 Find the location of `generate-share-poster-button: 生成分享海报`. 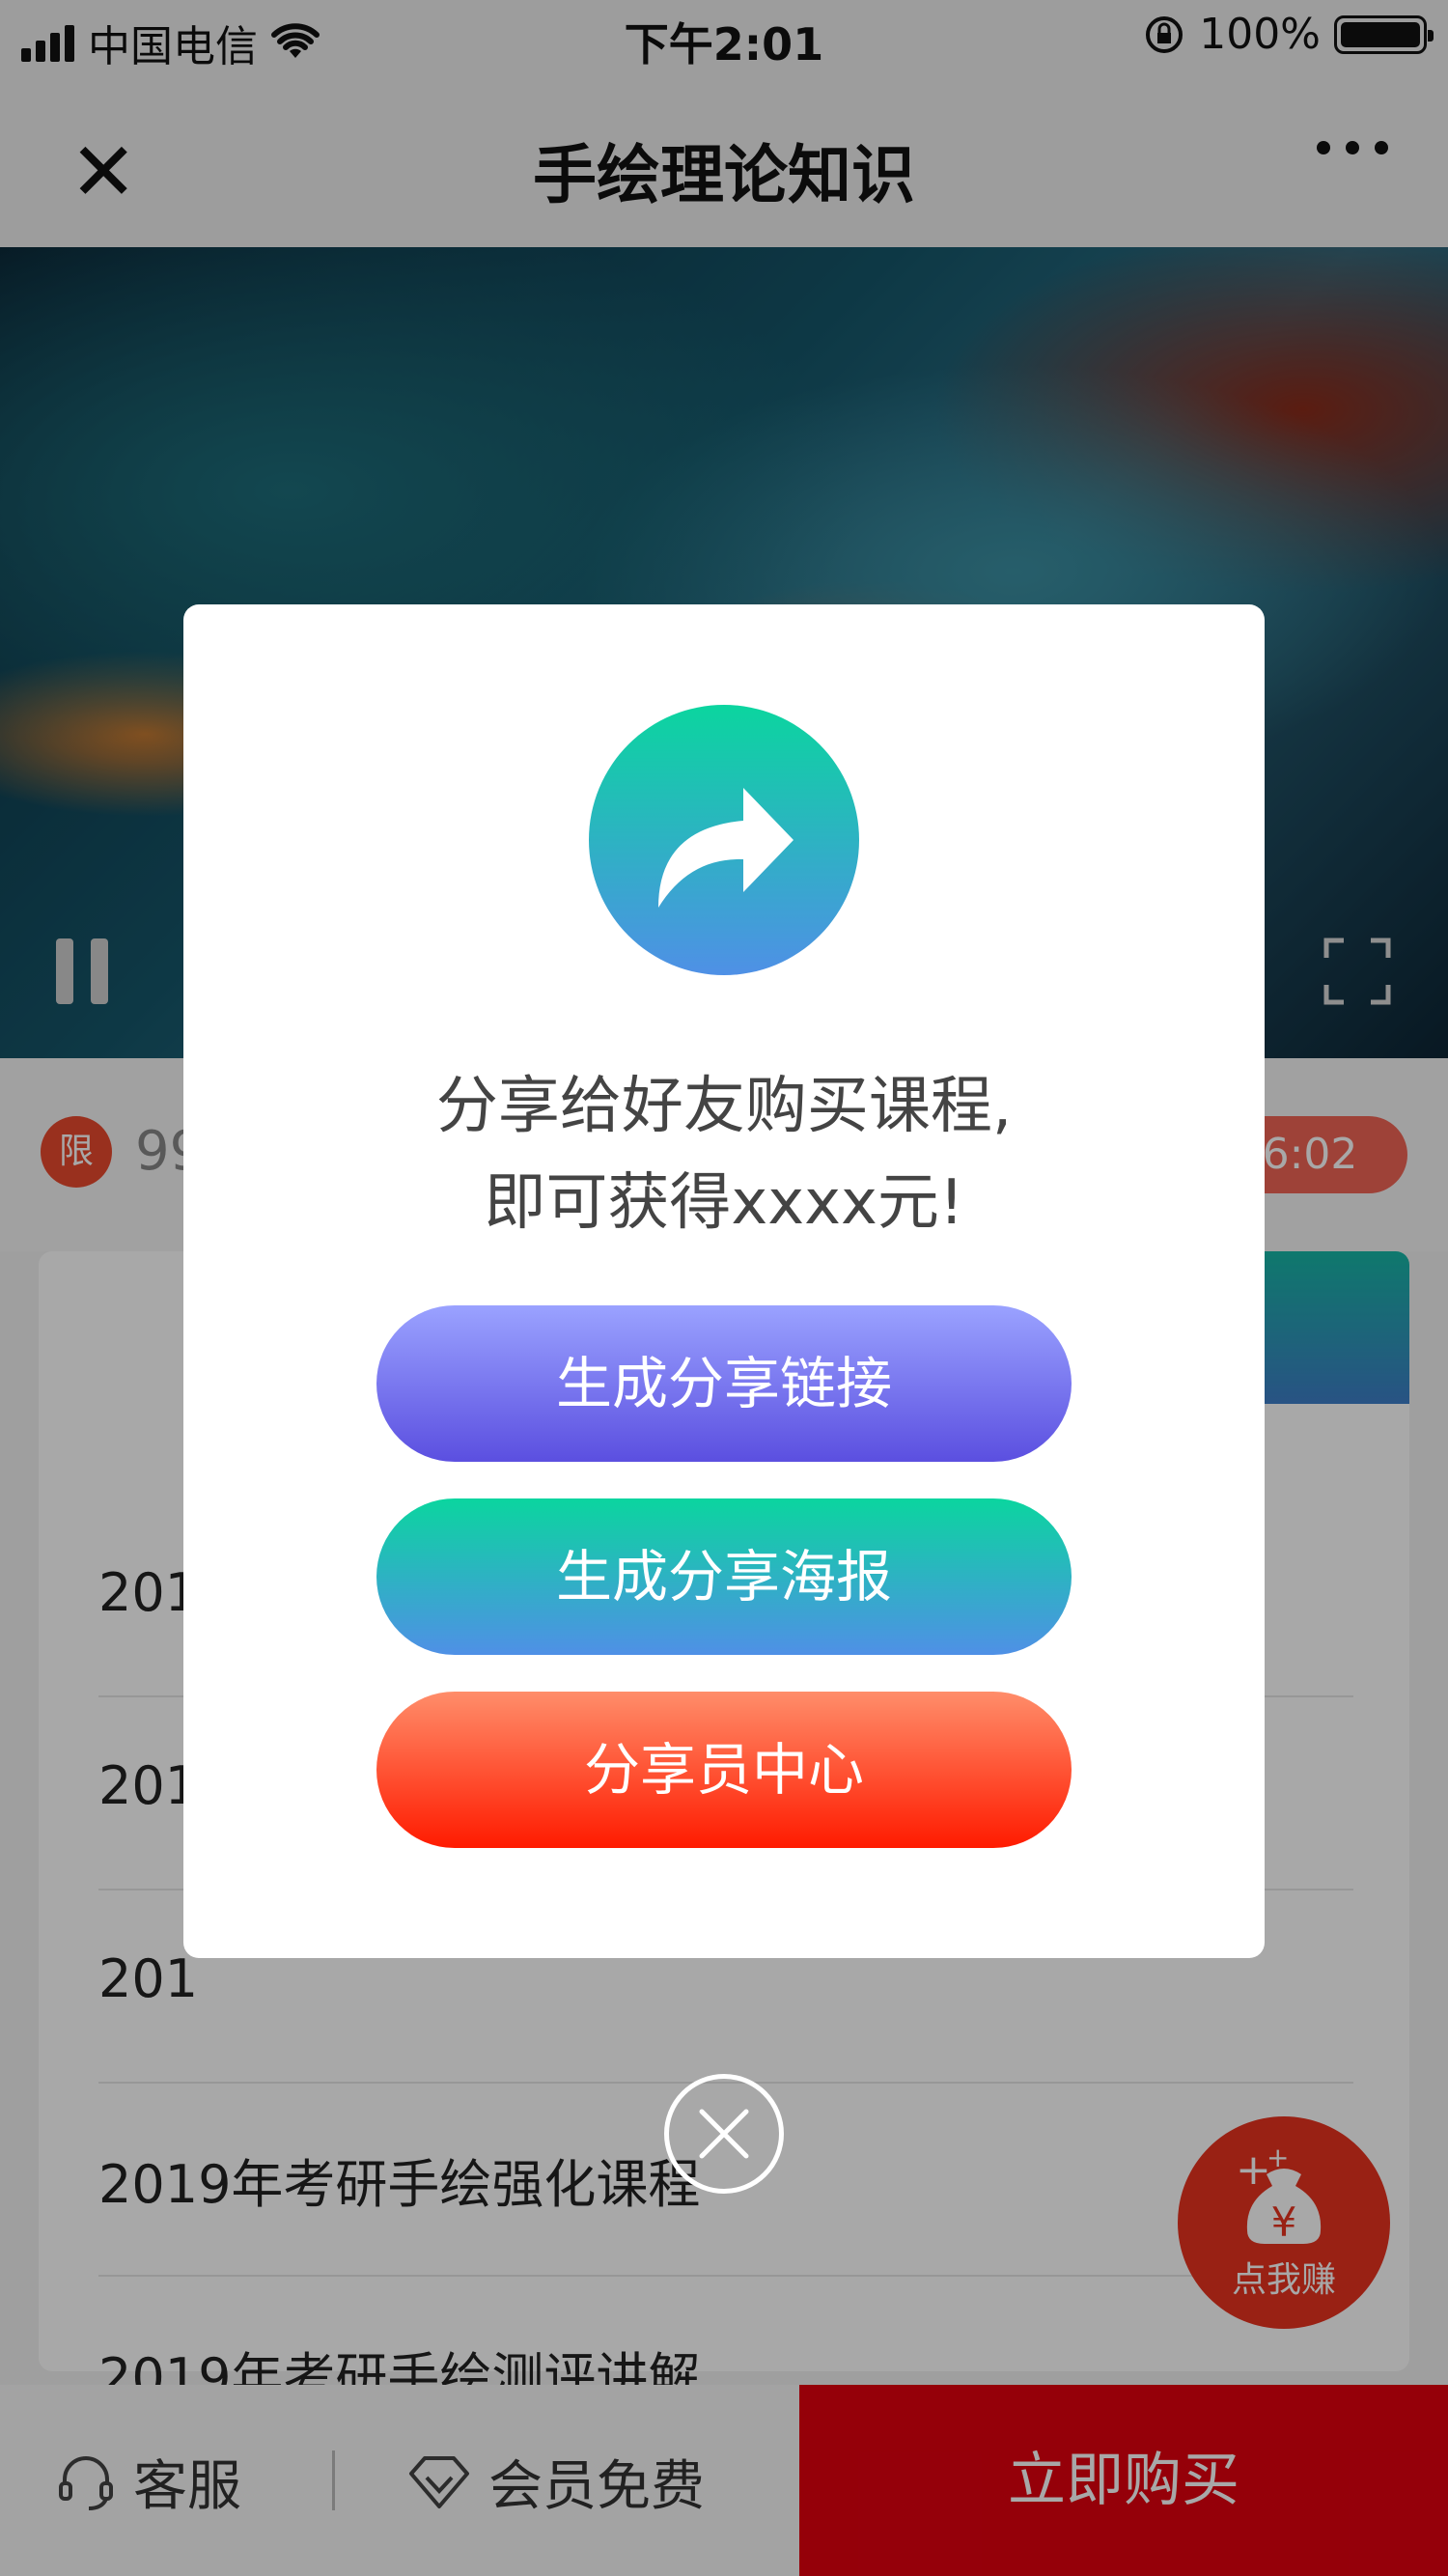

generate-share-poster-button: 生成分享海报 is located at coordinates (724, 1577).